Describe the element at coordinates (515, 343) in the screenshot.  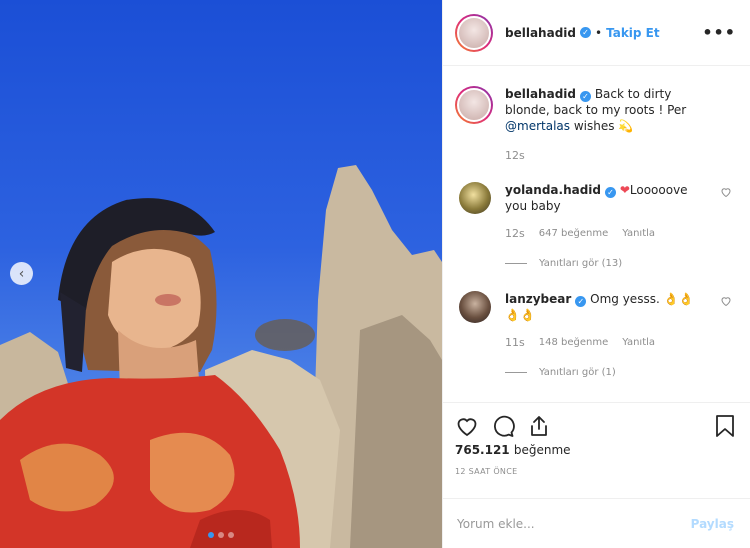
I see `comment-time: 11s` at that location.